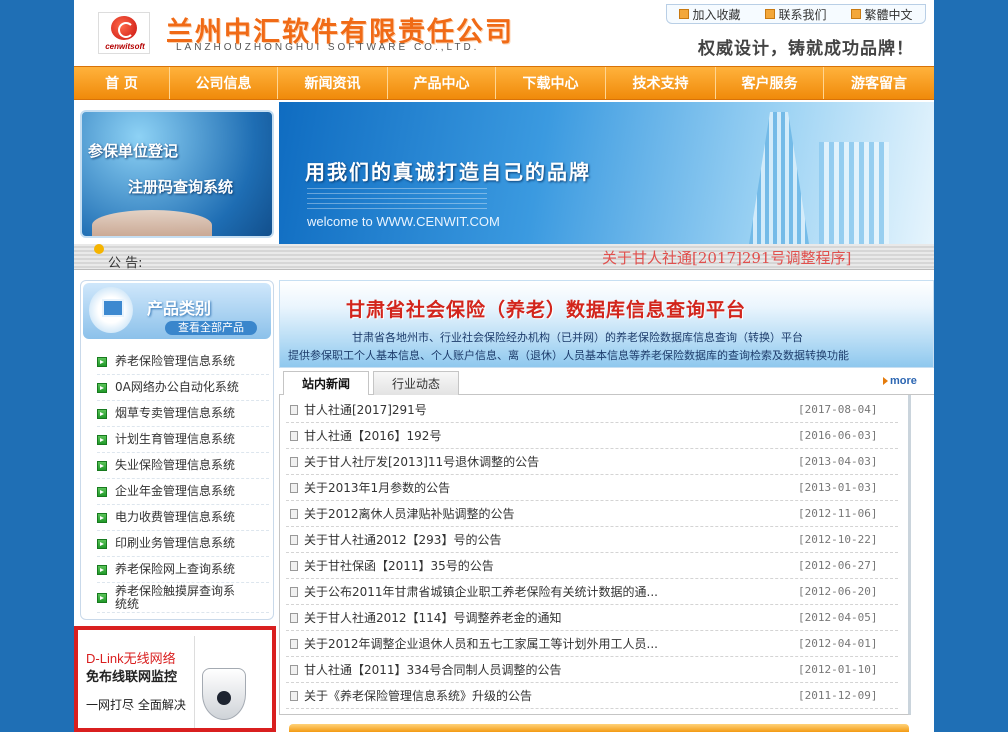 This screenshot has height=732, width=1008. Describe the element at coordinates (592, 410) in the screenshot. I see `news-row: 甘人社通[2017]291号 [2017-08-04]` at that location.